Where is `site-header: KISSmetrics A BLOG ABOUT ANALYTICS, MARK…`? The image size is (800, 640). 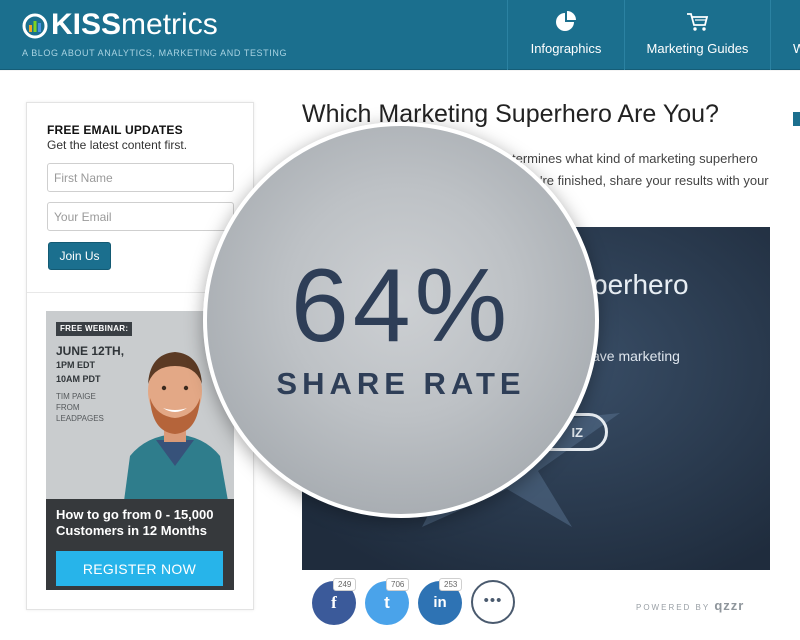 site-header: KISSmetrics A BLOG ABOUT ANALYTICS, MARK… is located at coordinates (400, 35).